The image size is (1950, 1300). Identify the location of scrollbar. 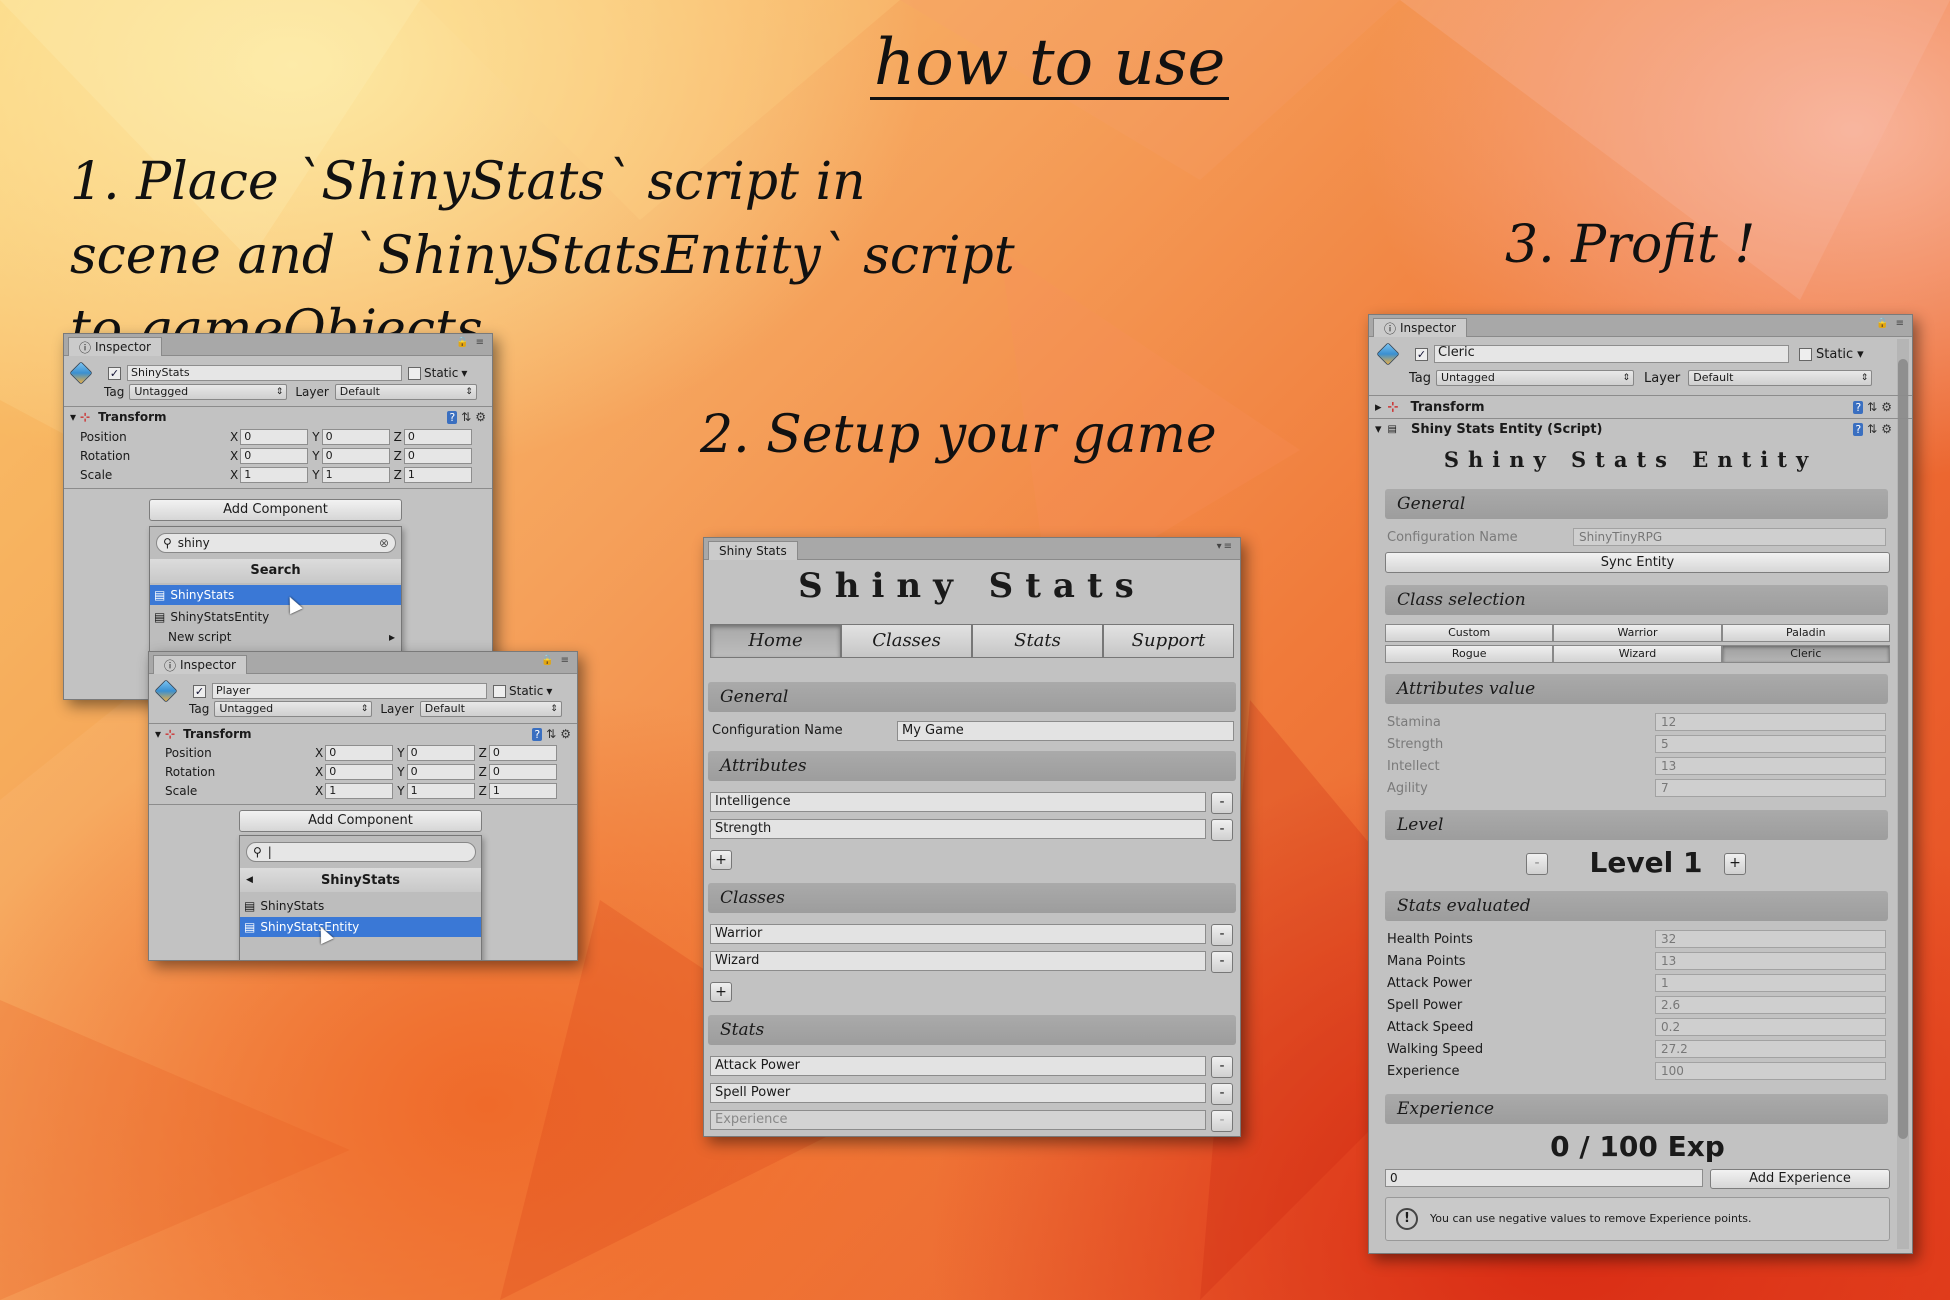
(1903, 794).